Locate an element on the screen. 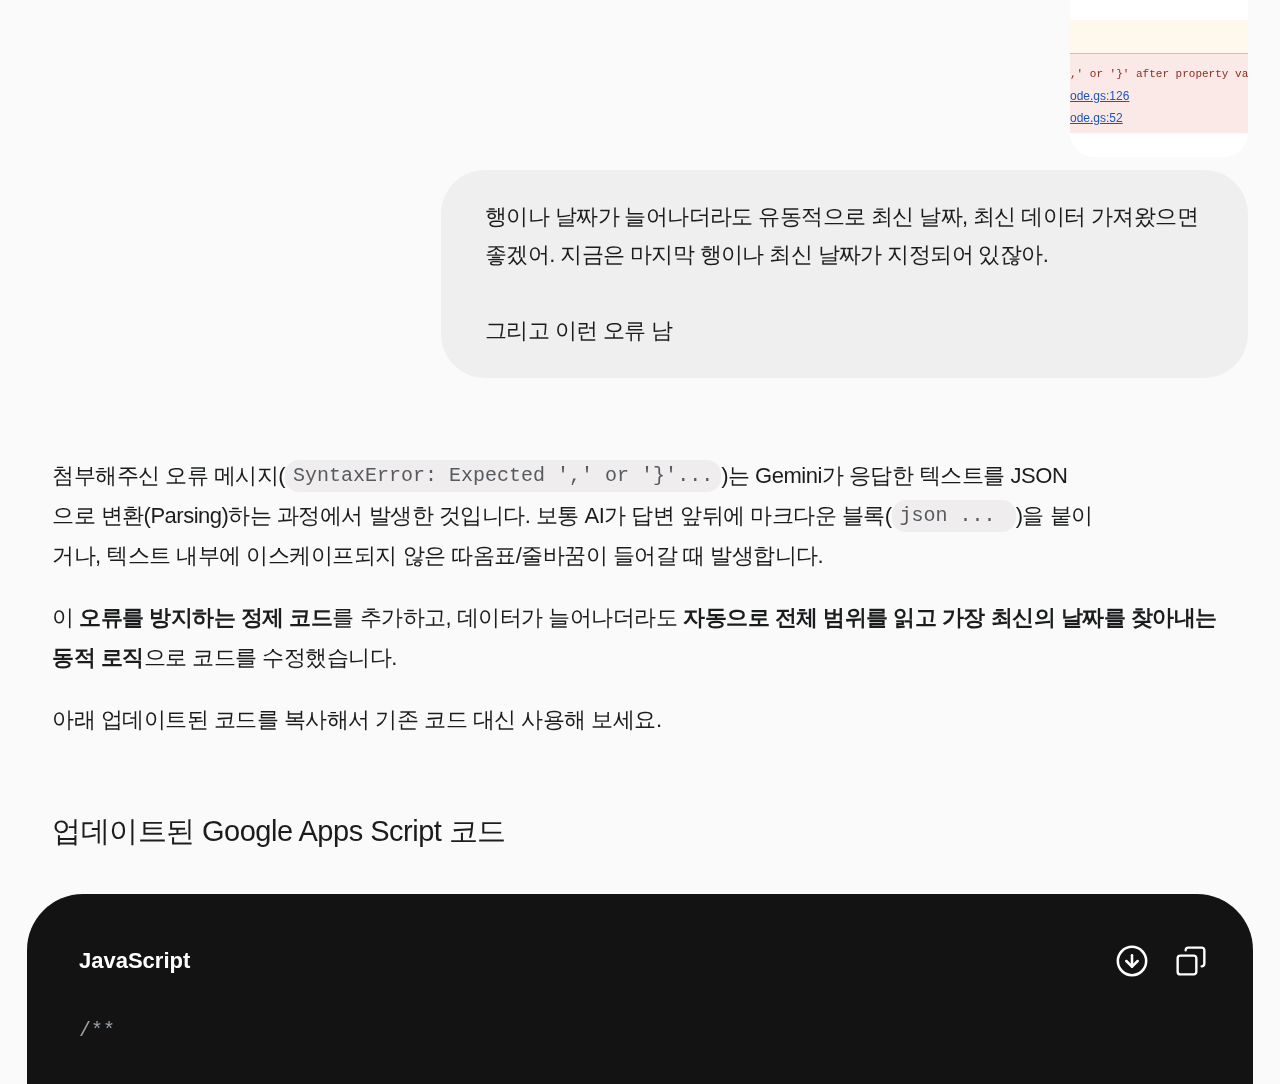 This screenshot has width=1280, height=1084. response-text: 으로 변환(Parsing)하는 과정에서 발생한 것입니다. 보통 AI가 답변 앞뒤에 마크다운 블록( is located at coordinates (472, 516).